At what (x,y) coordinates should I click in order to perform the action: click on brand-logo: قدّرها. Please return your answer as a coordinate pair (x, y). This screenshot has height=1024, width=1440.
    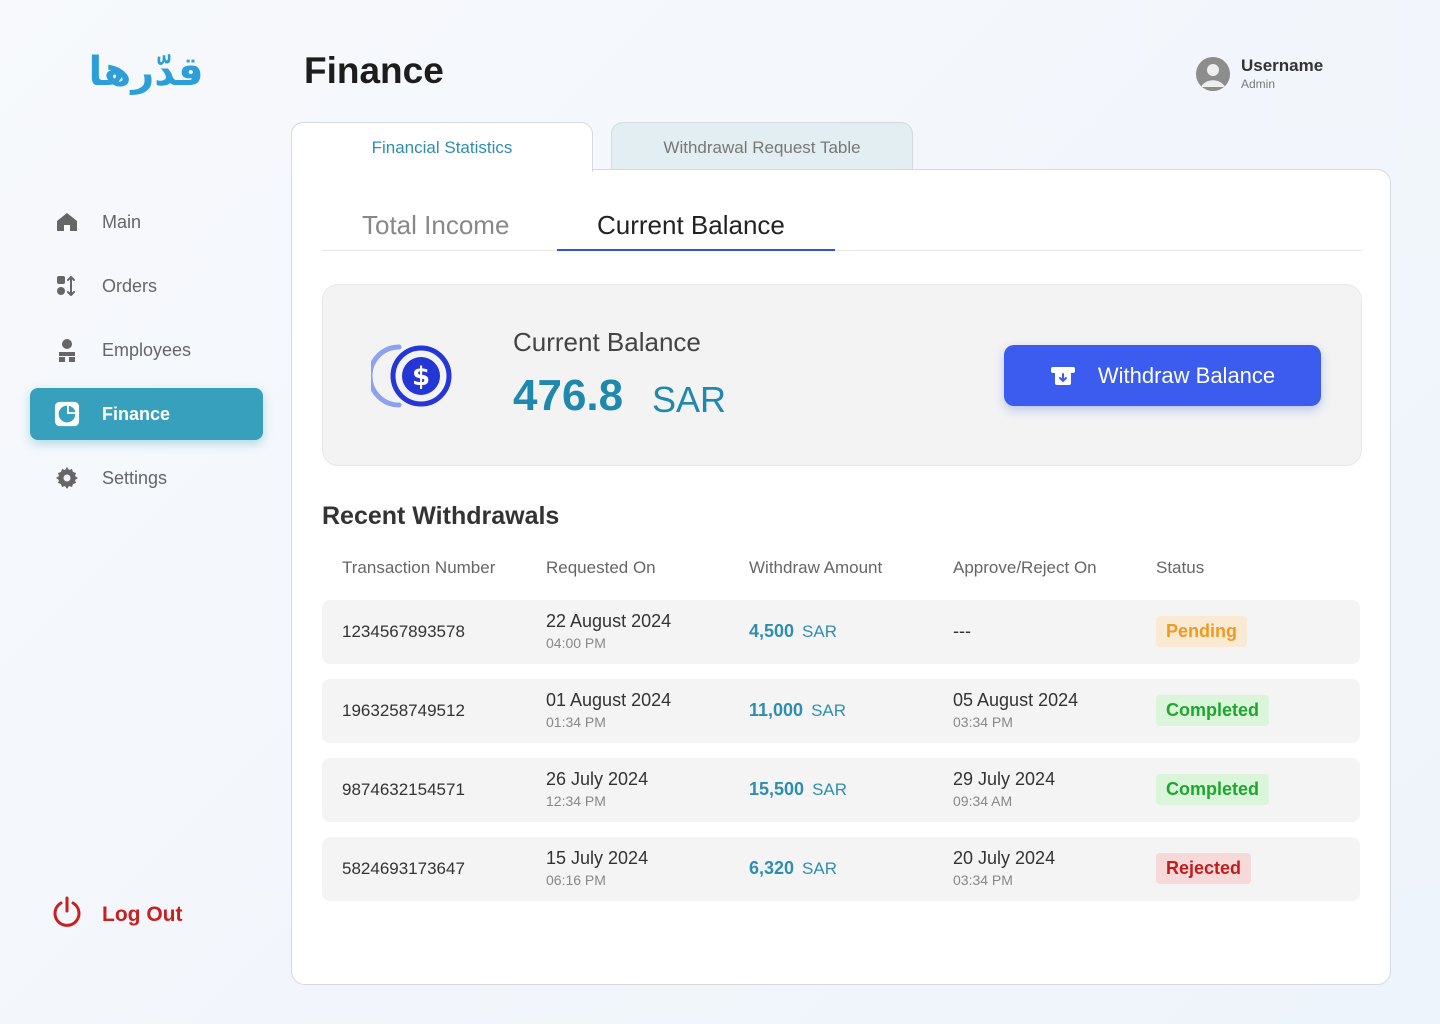
    Looking at the image, I should click on (146, 72).